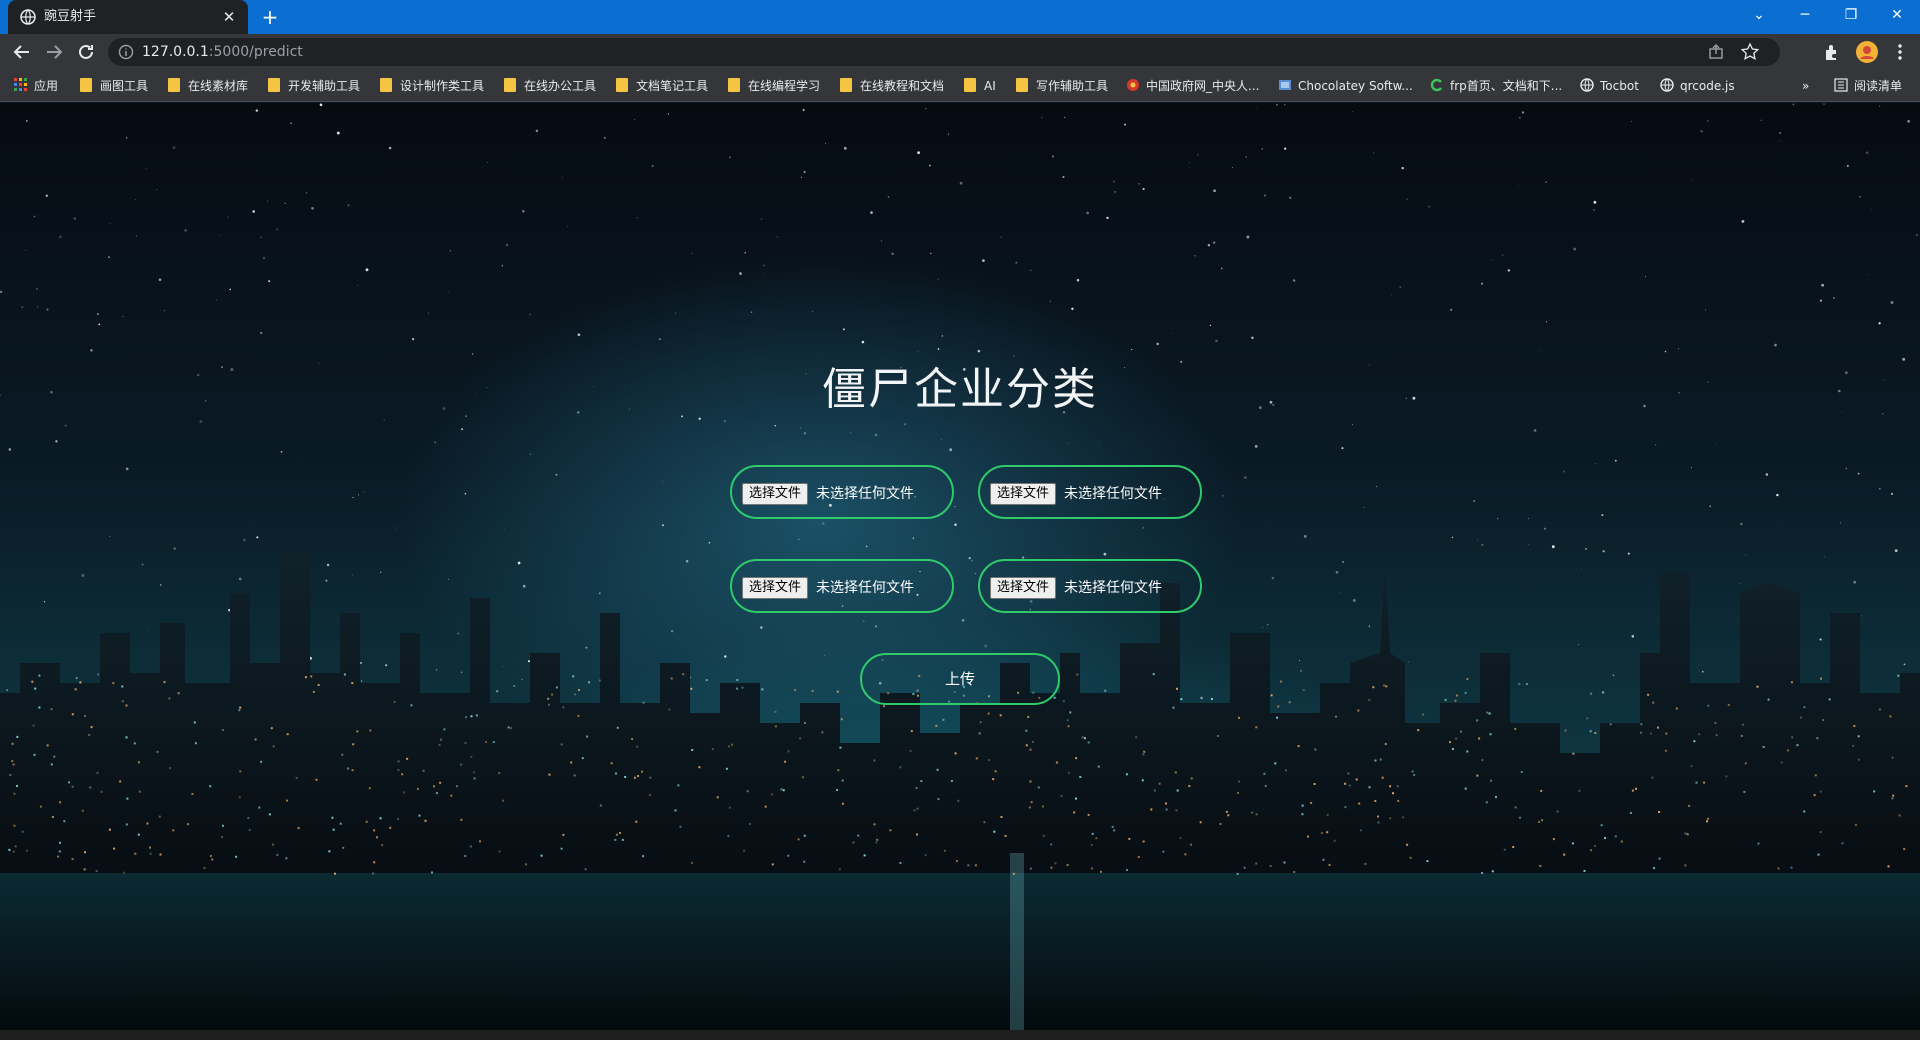 Image resolution: width=1920 pixels, height=1040 pixels. I want to click on bookmark-site: qrcode.js, so click(1697, 86).